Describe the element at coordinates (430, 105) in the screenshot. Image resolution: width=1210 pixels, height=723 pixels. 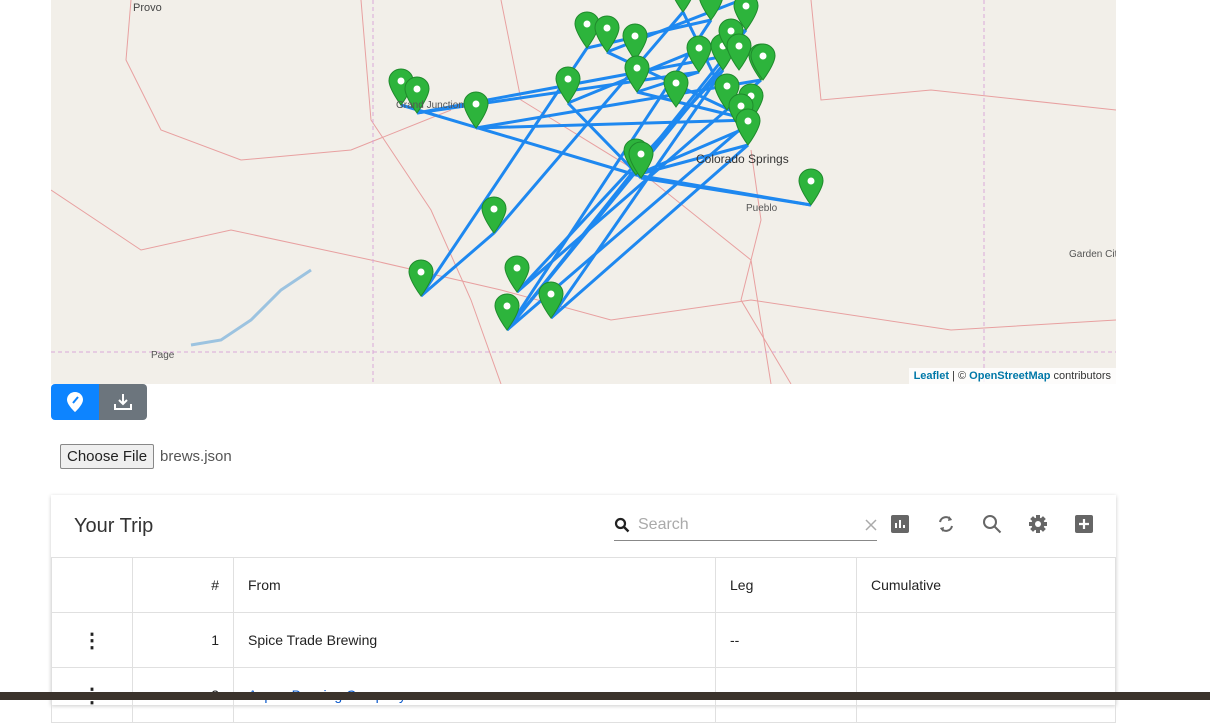
I see `label-grand-junction: Grand Junction` at that location.